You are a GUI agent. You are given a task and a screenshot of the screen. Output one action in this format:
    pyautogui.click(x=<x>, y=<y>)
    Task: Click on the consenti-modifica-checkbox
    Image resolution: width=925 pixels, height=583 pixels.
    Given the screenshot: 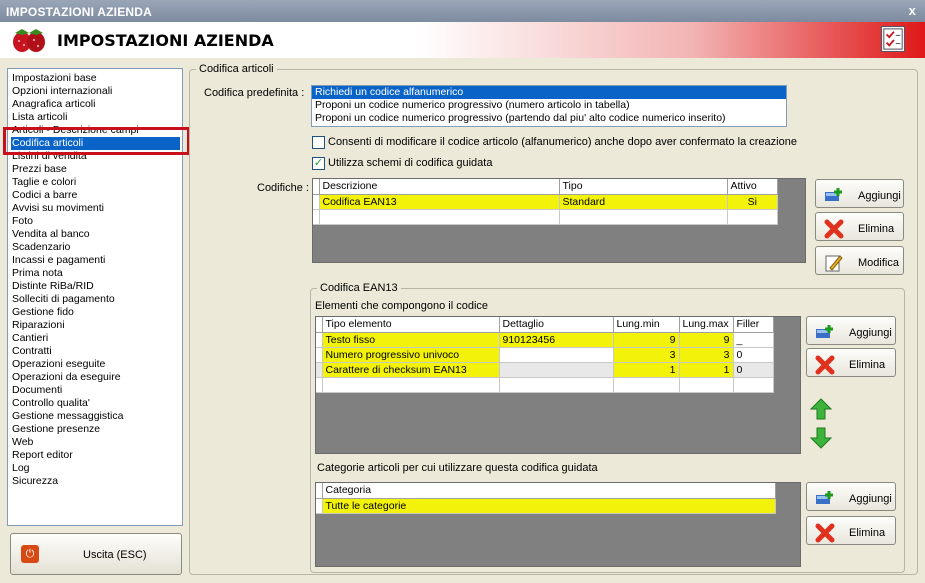 What is the action you would take?
    pyautogui.click(x=318, y=142)
    